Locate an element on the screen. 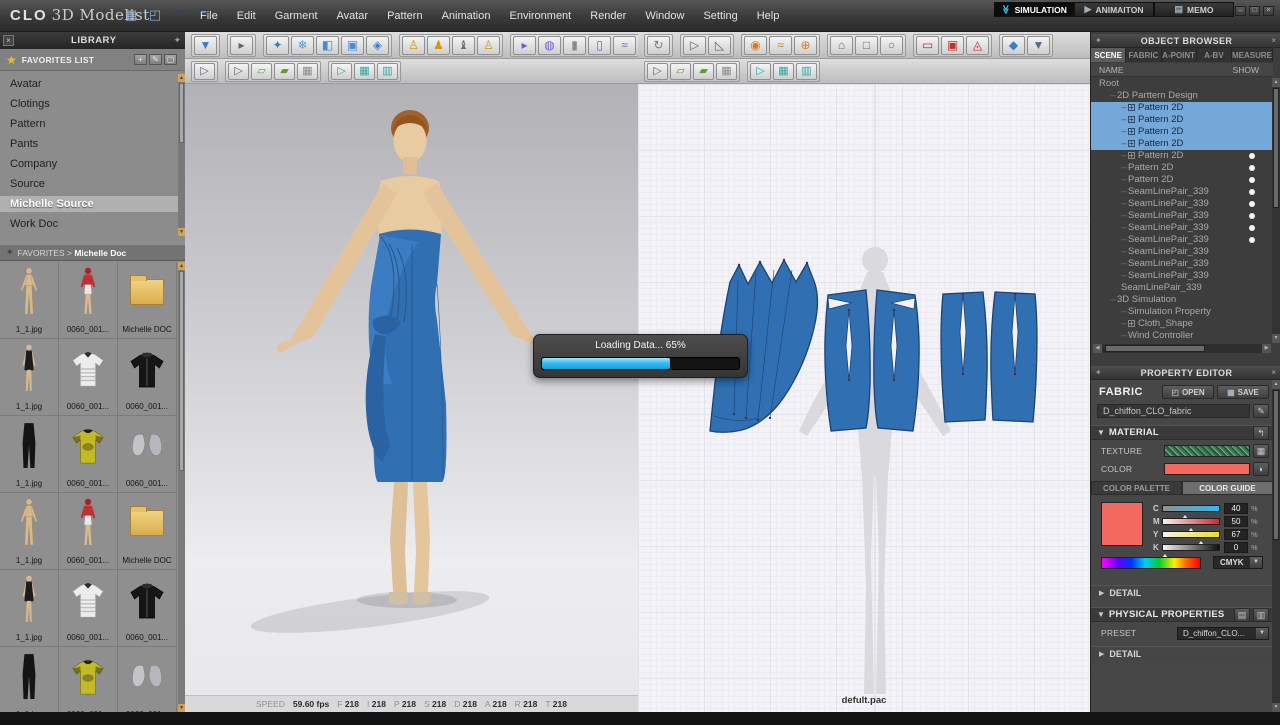 The image size is (1280, 725). tab-fabric: FABRIC is located at coordinates (1144, 55).